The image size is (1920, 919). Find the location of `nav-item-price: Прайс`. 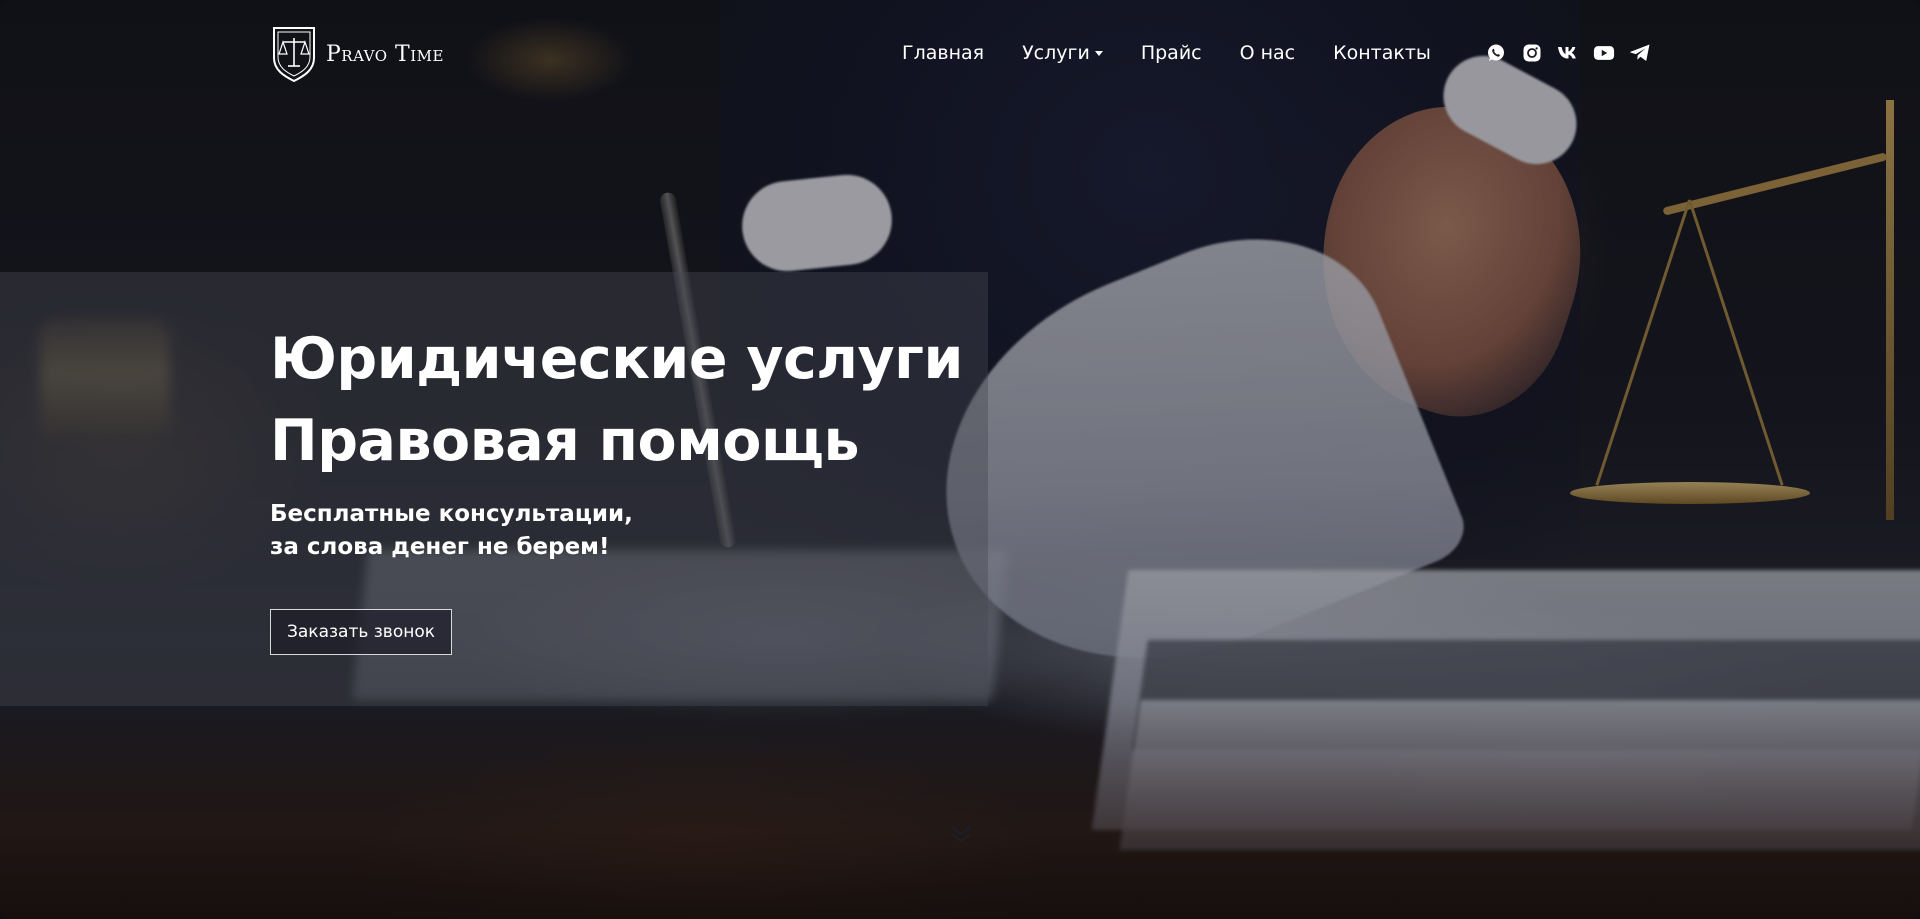

nav-item-price: Прайс is located at coordinates (1171, 53).